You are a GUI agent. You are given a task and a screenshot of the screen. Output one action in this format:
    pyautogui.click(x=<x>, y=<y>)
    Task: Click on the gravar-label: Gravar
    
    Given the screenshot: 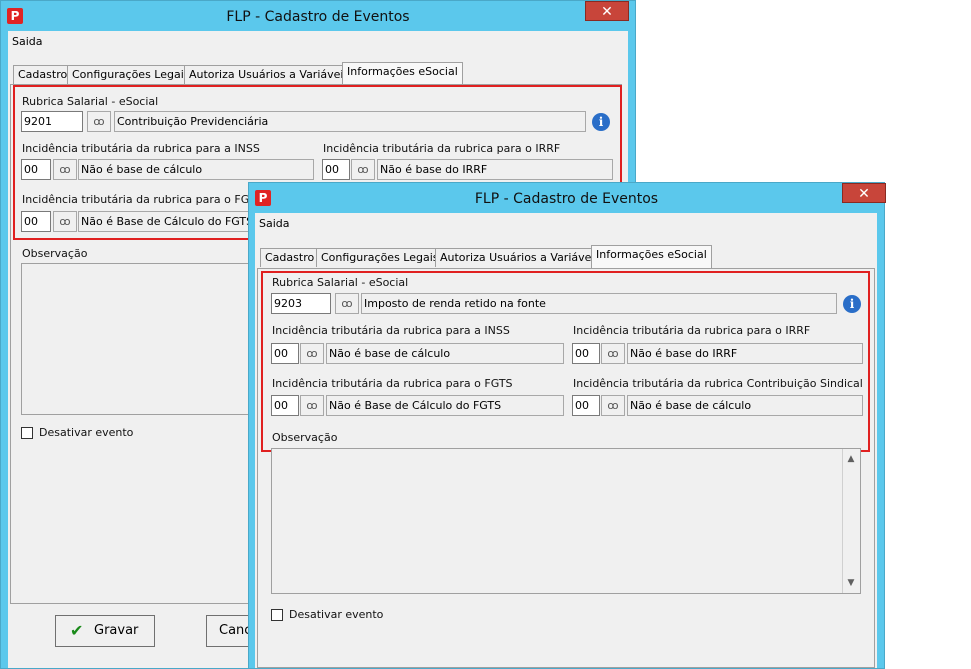 What is the action you would take?
    pyautogui.click(x=116, y=630)
    